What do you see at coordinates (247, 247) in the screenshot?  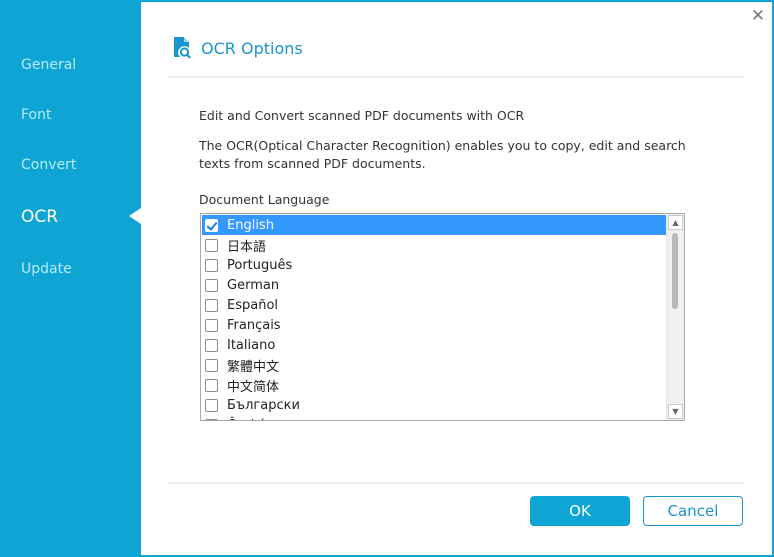 I see `language-label: 日本語` at bounding box center [247, 247].